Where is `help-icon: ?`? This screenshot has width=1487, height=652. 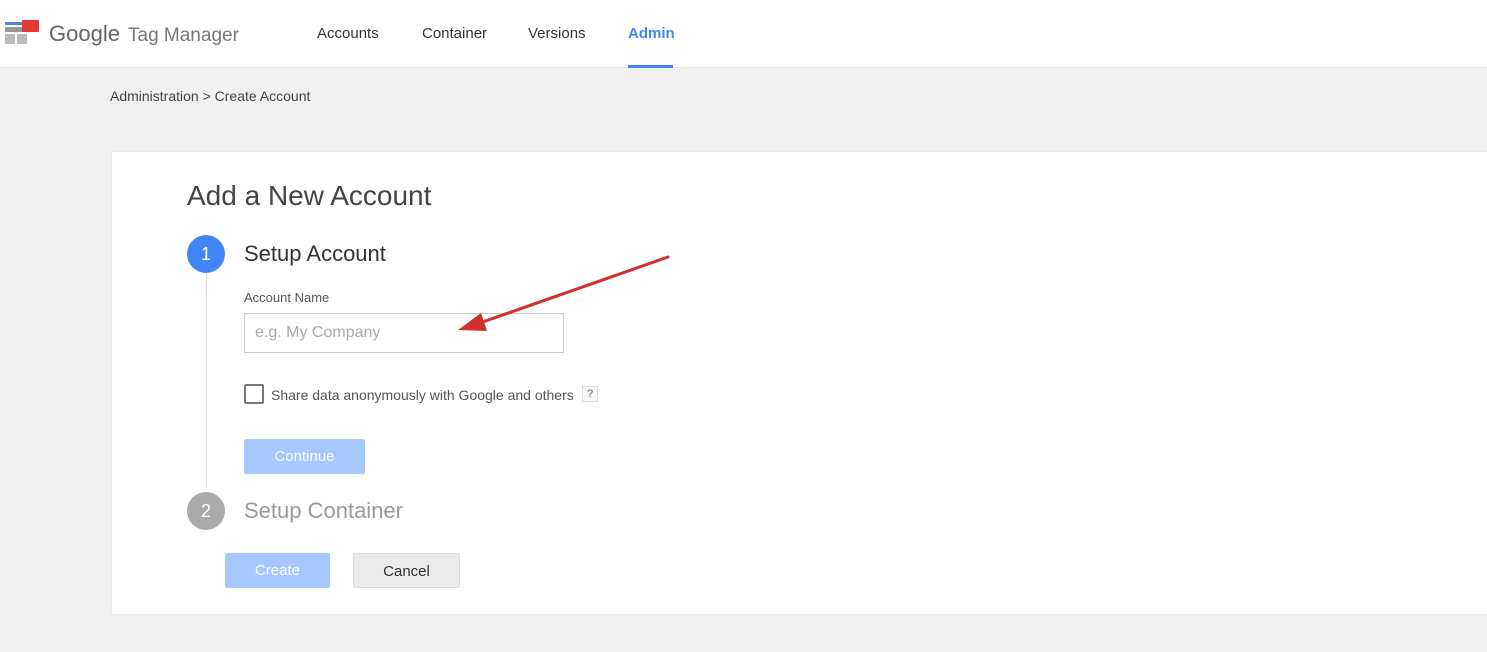
help-icon: ? is located at coordinates (590, 394).